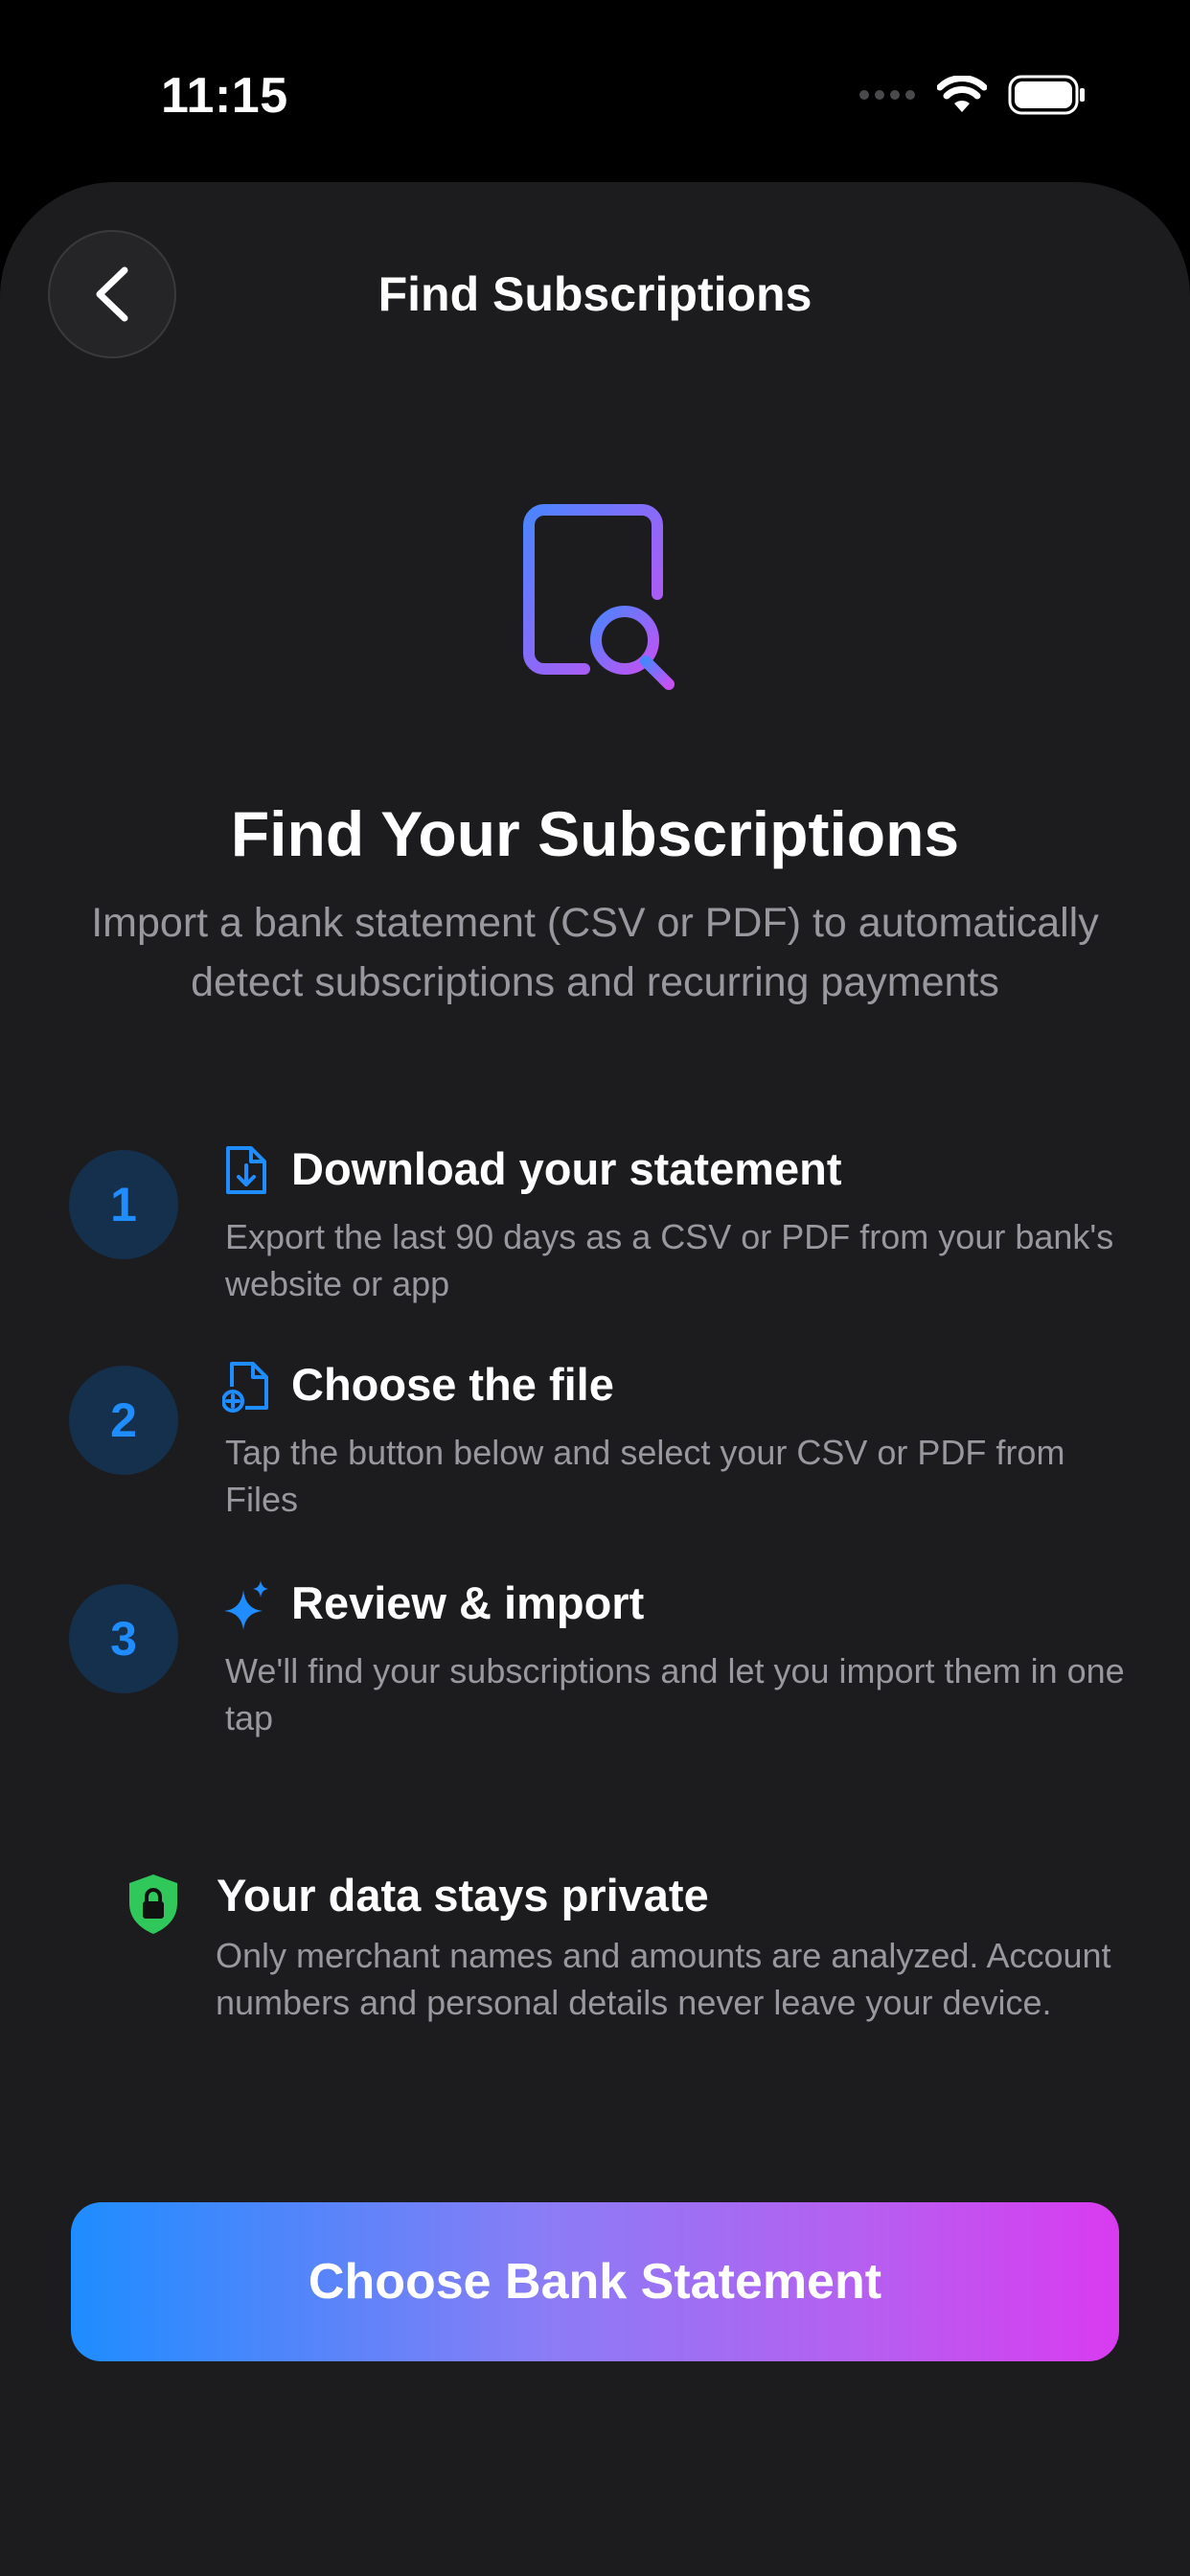 The height and width of the screenshot is (2576, 1190). I want to click on status-icons, so click(973, 95).